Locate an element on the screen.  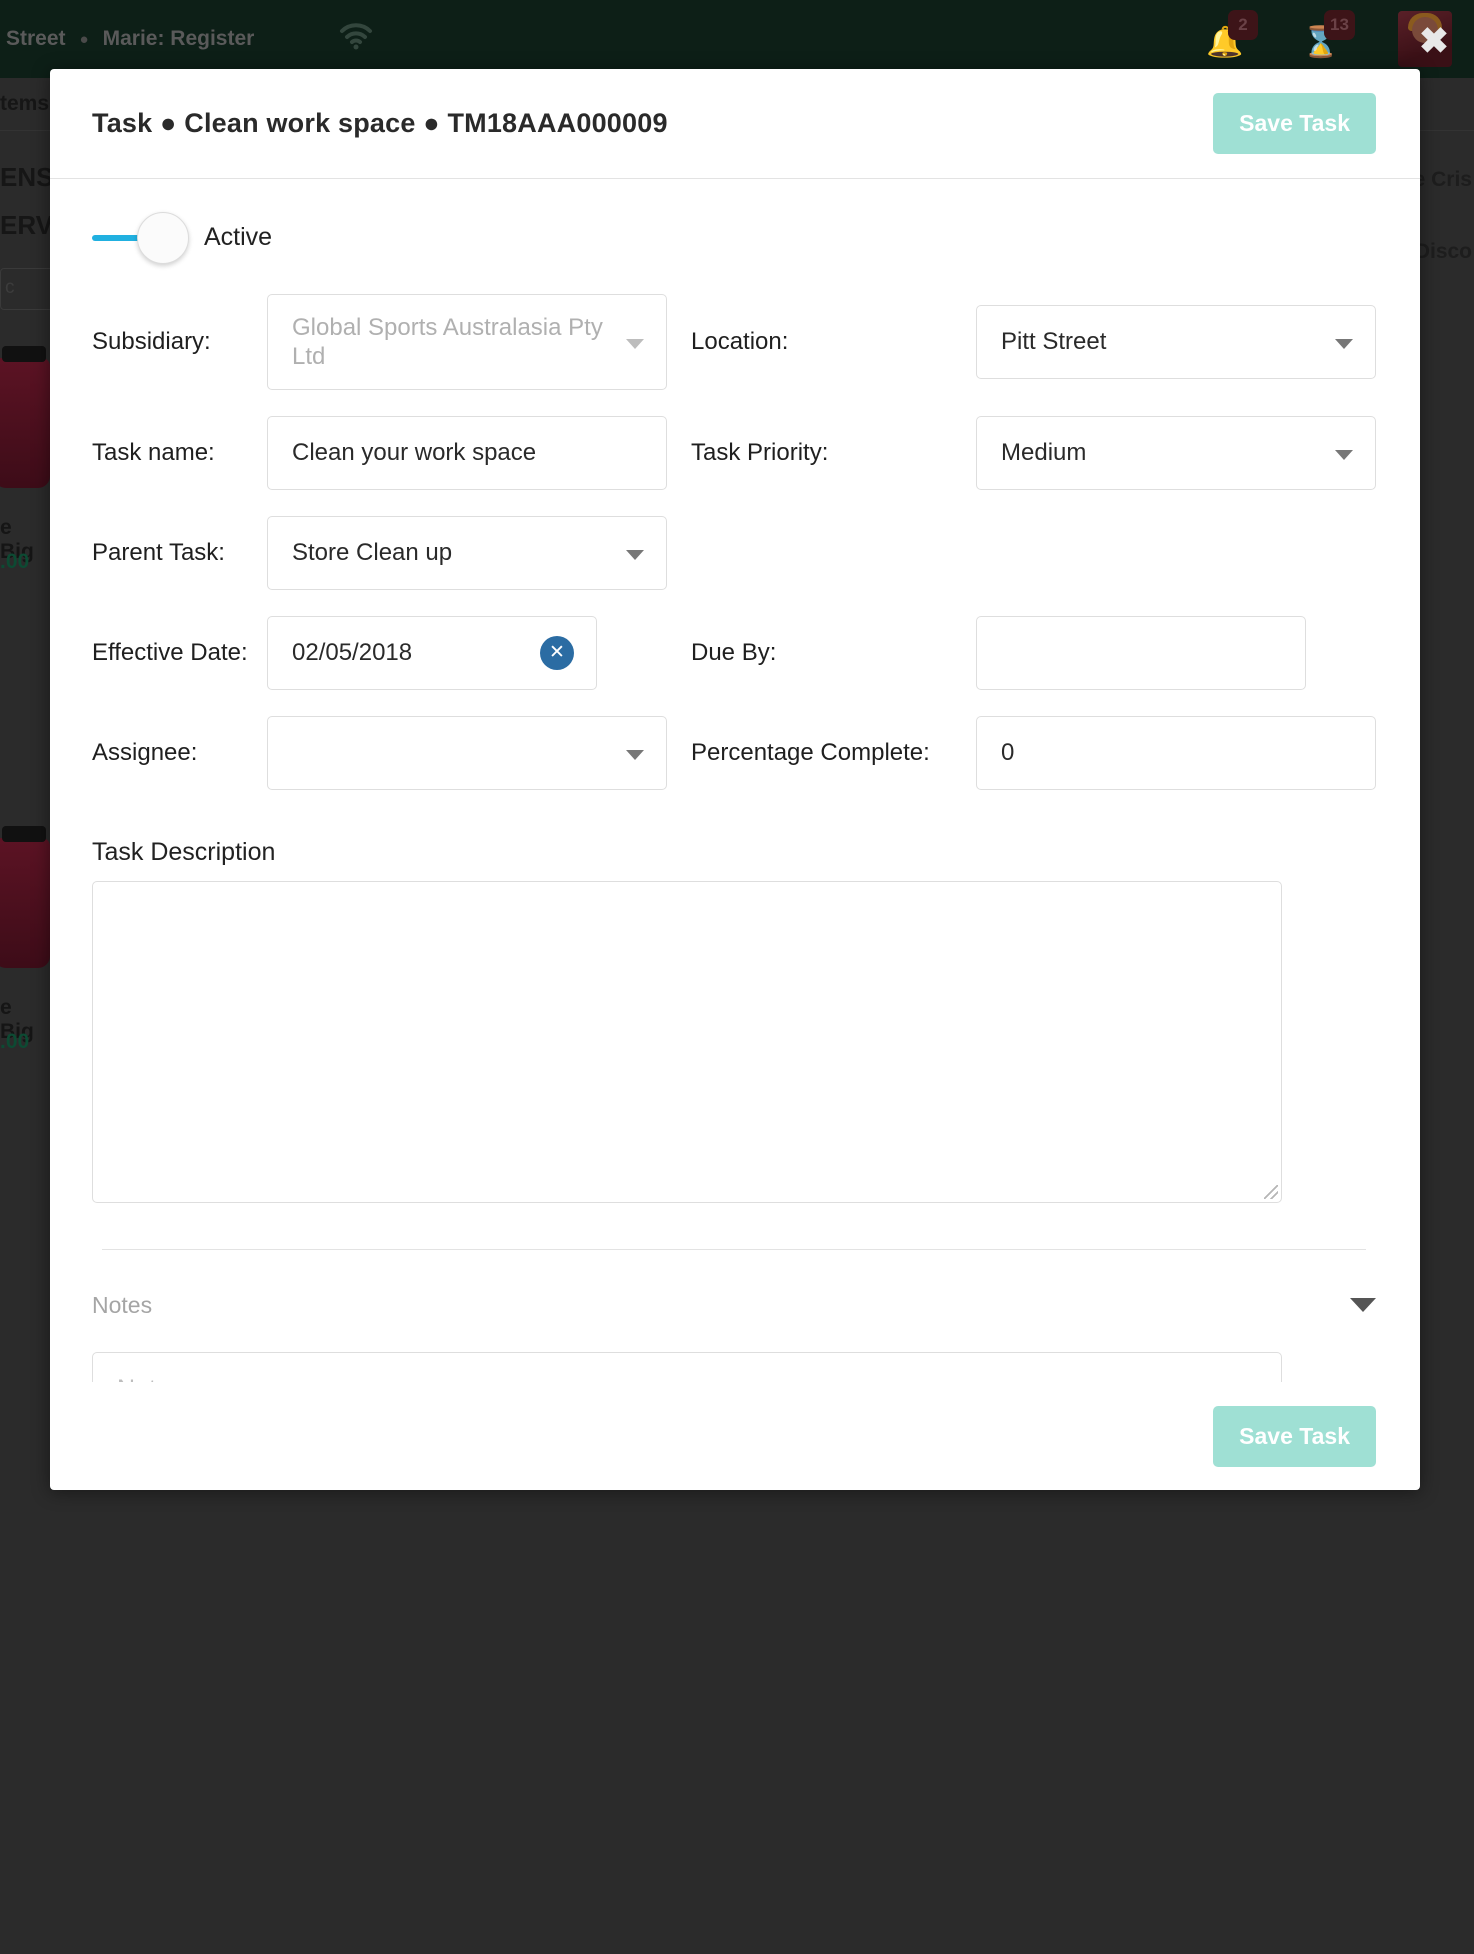
modal-footer: Save Task is located at coordinates (735, 1436).